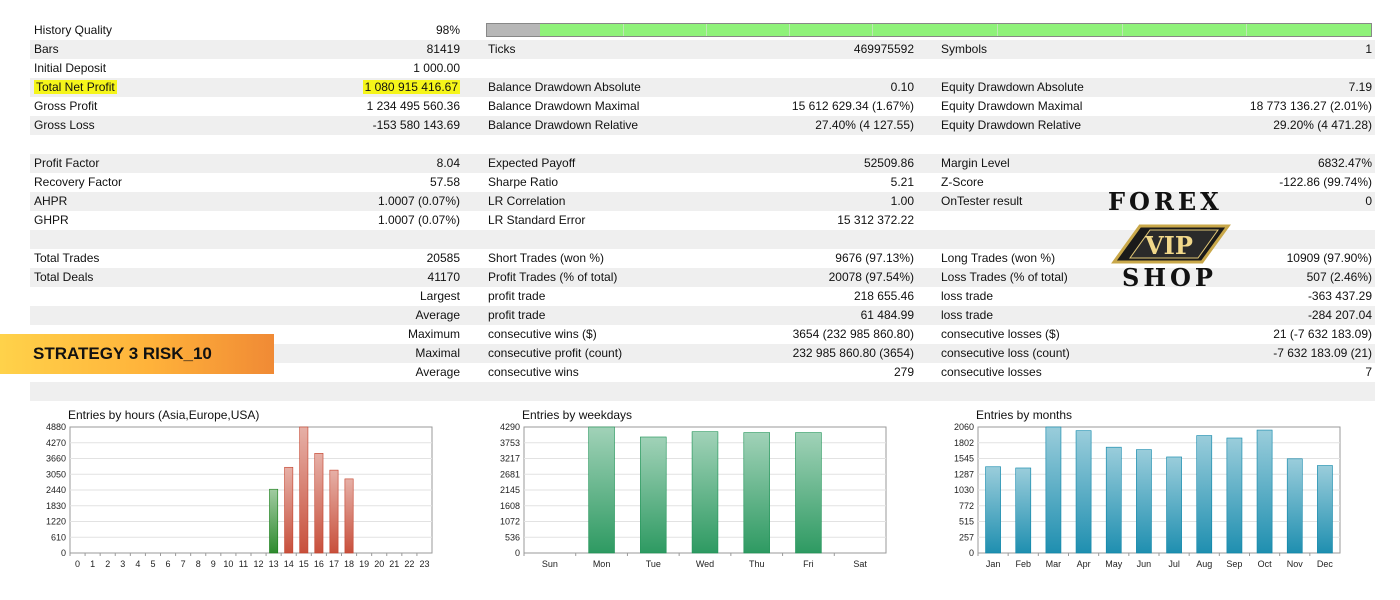 The image size is (1400, 600). I want to click on stat-value: -284 207.04, so click(1339, 315).